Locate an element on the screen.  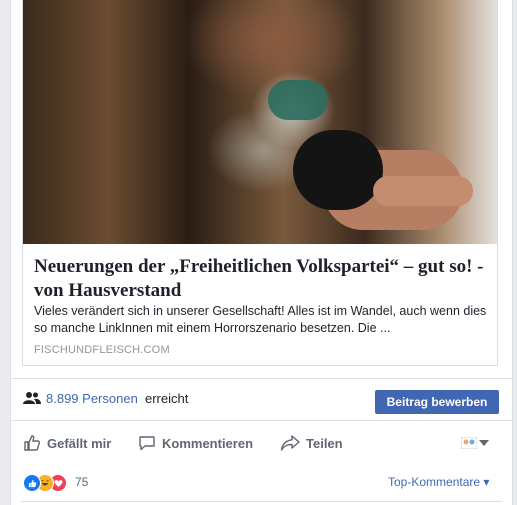
thumbs-up-icon is located at coordinates (32, 443).